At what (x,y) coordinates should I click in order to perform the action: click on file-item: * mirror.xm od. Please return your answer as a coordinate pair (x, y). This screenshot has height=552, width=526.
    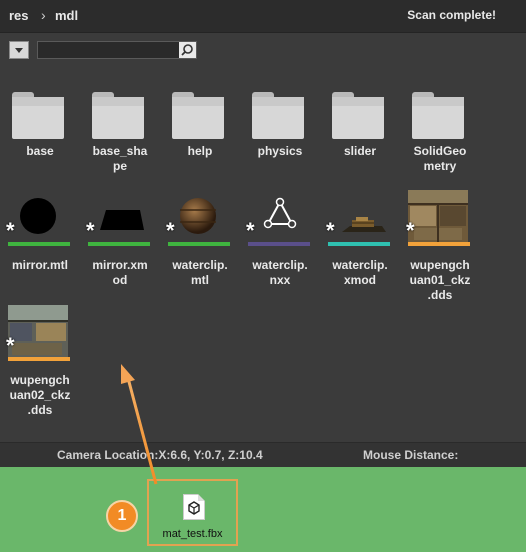
    Looking at the image, I should click on (120, 245).